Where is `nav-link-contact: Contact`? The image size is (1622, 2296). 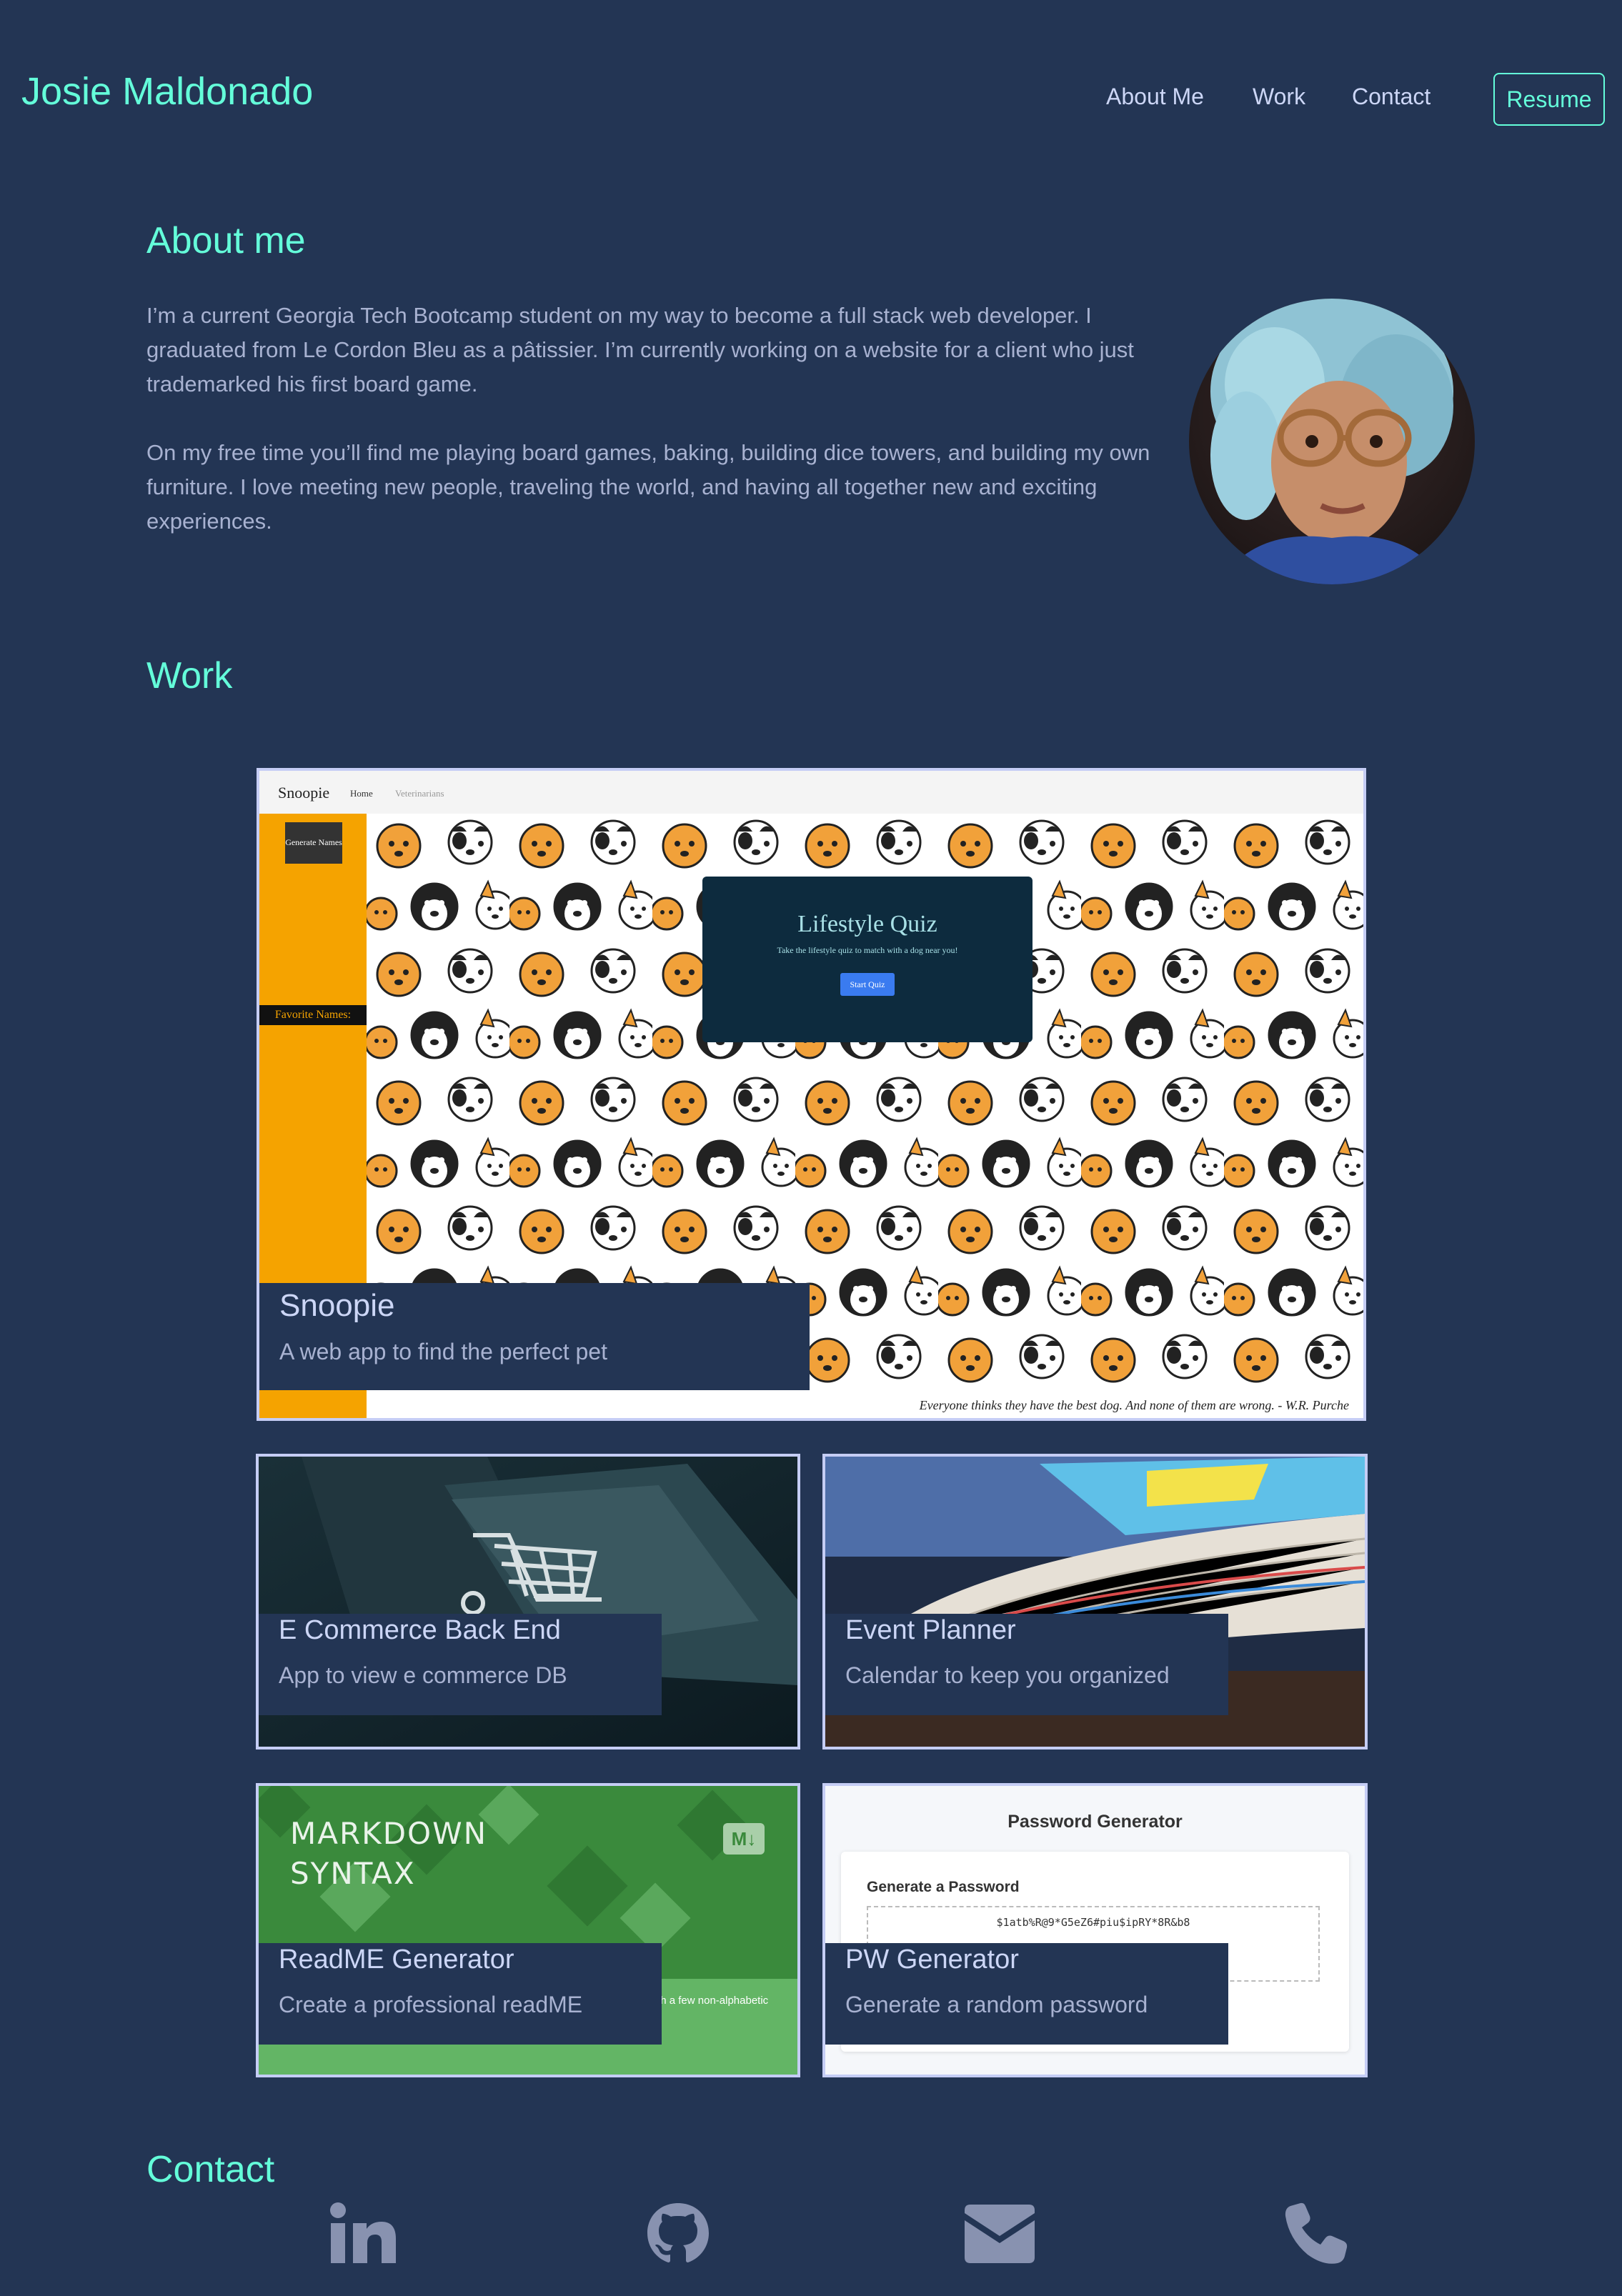
nav-link-contact: Contact is located at coordinates (1391, 97).